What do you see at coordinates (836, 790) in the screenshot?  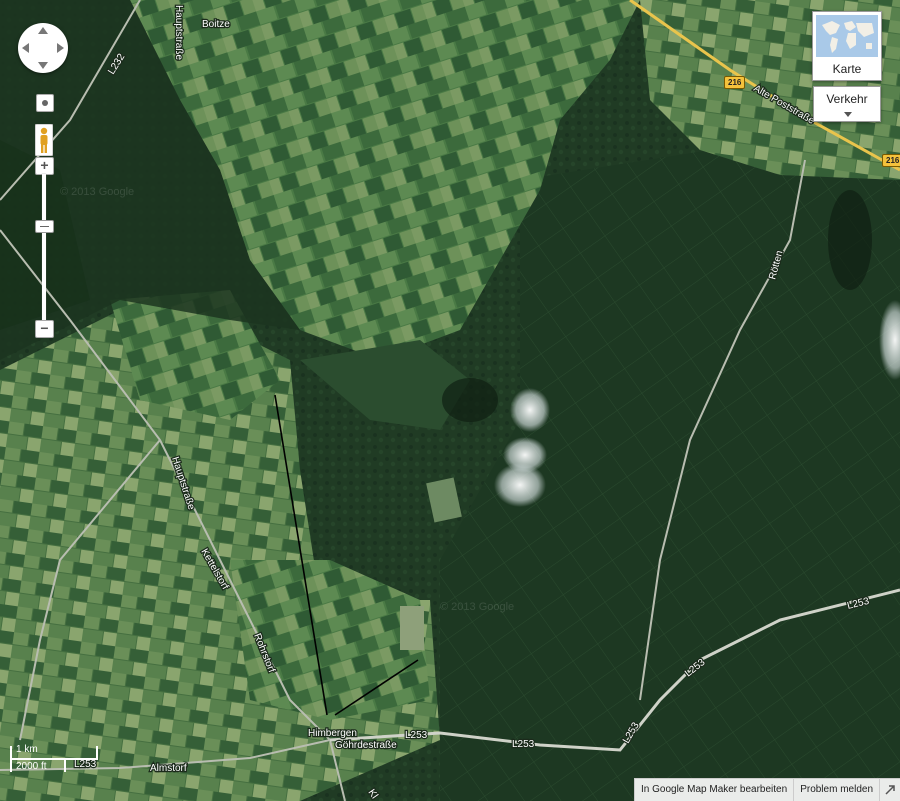 I see `report-problem-link: Problem melden` at bounding box center [836, 790].